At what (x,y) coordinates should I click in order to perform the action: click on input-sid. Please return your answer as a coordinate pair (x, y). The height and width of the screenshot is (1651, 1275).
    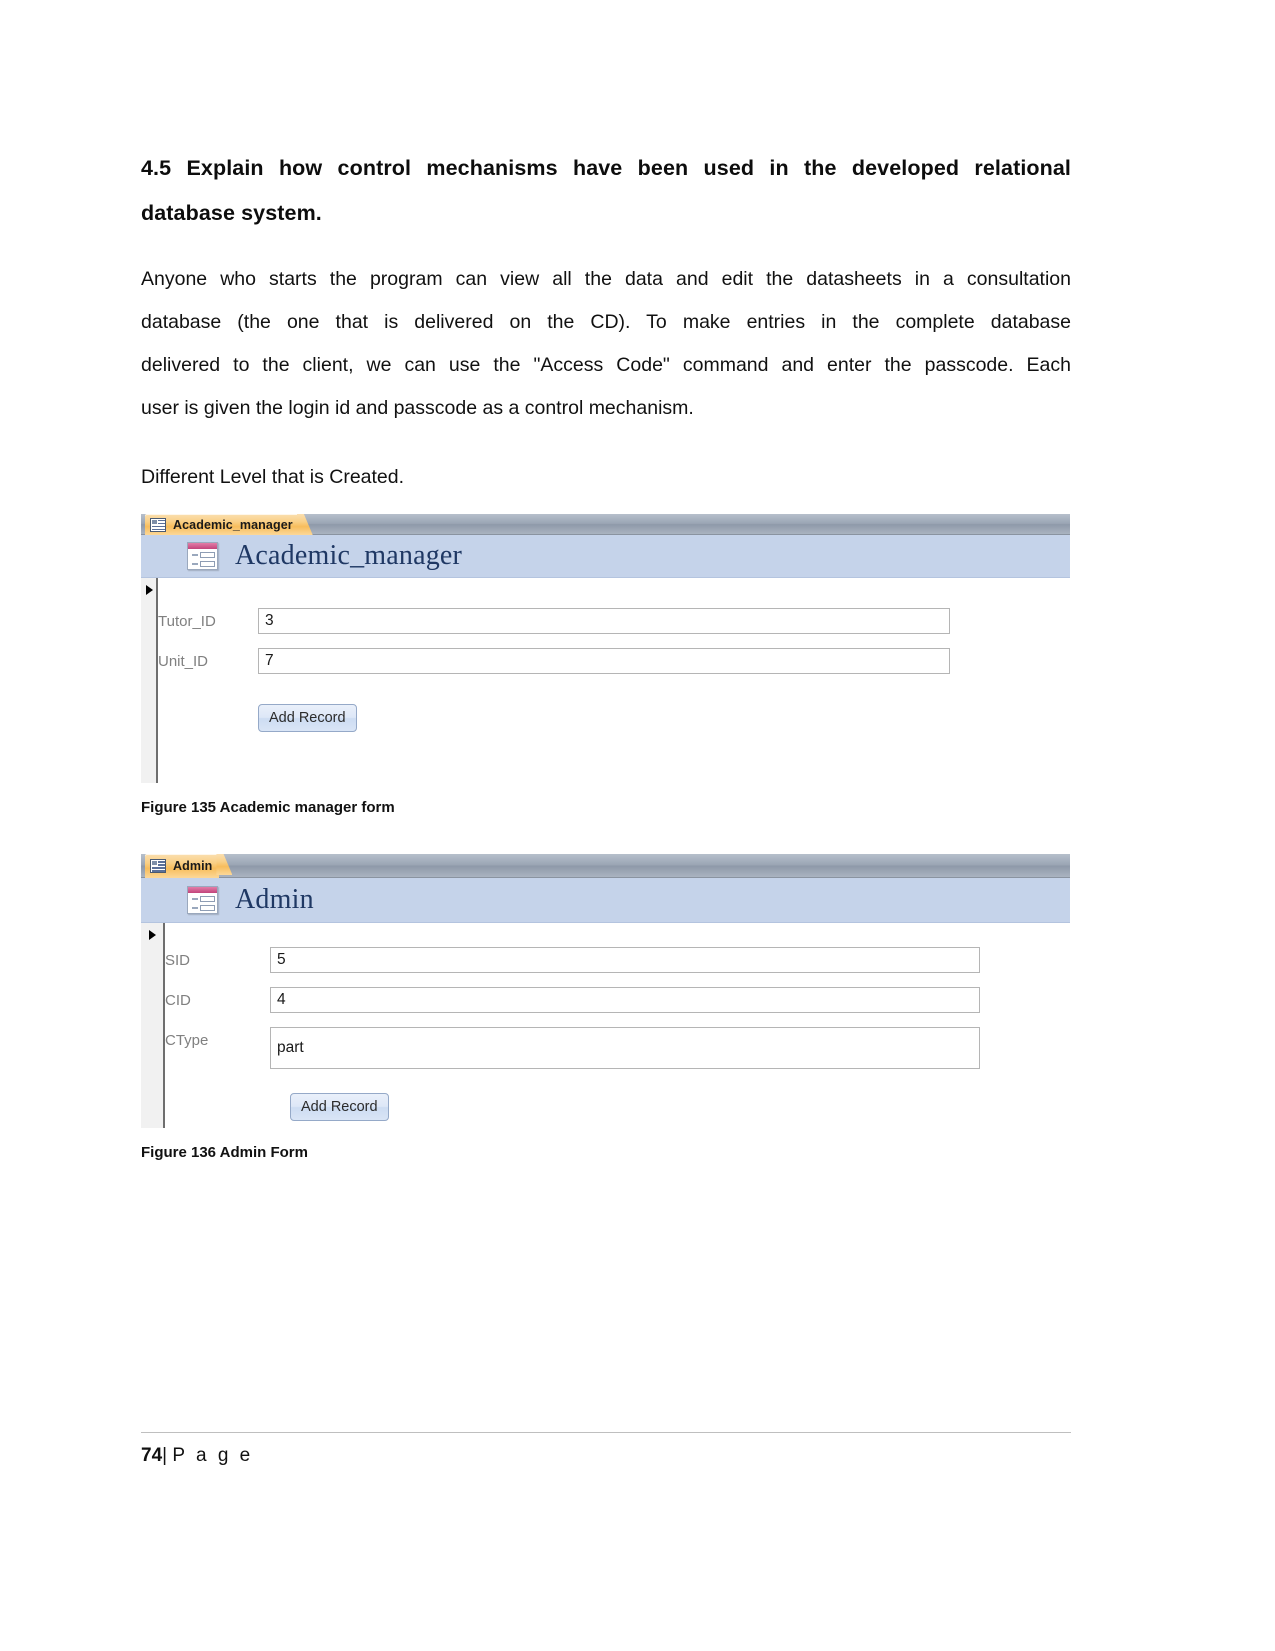
    Looking at the image, I should click on (625, 960).